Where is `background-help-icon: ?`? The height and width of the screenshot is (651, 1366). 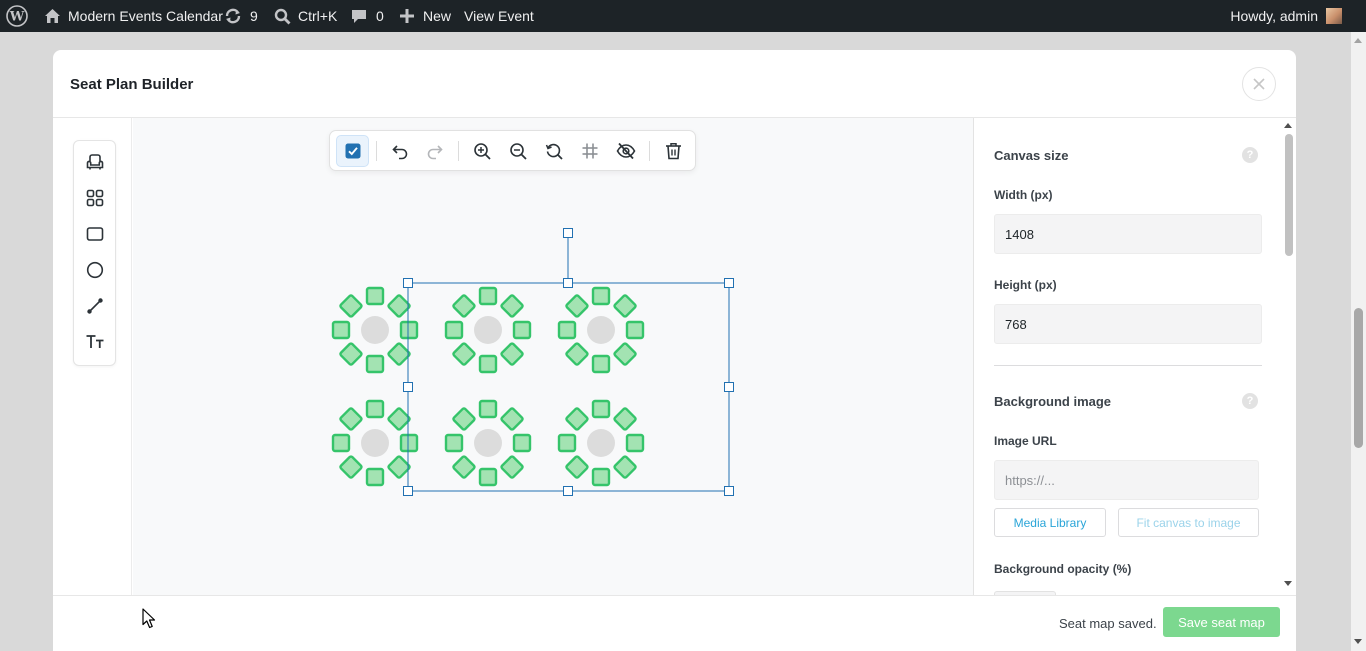 background-help-icon: ? is located at coordinates (1250, 401).